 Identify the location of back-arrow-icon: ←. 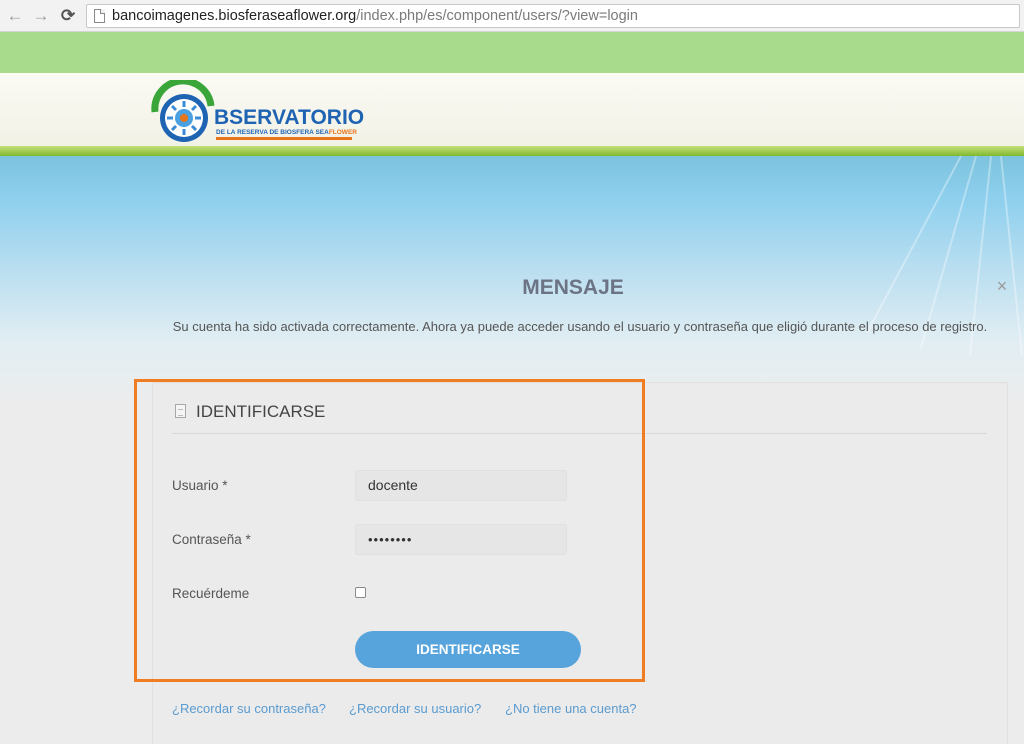
(15, 16).